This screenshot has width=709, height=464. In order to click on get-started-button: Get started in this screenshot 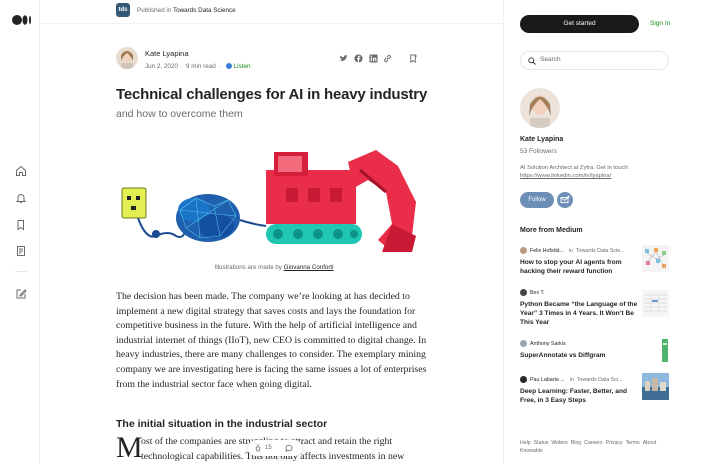, I will do `click(579, 24)`.